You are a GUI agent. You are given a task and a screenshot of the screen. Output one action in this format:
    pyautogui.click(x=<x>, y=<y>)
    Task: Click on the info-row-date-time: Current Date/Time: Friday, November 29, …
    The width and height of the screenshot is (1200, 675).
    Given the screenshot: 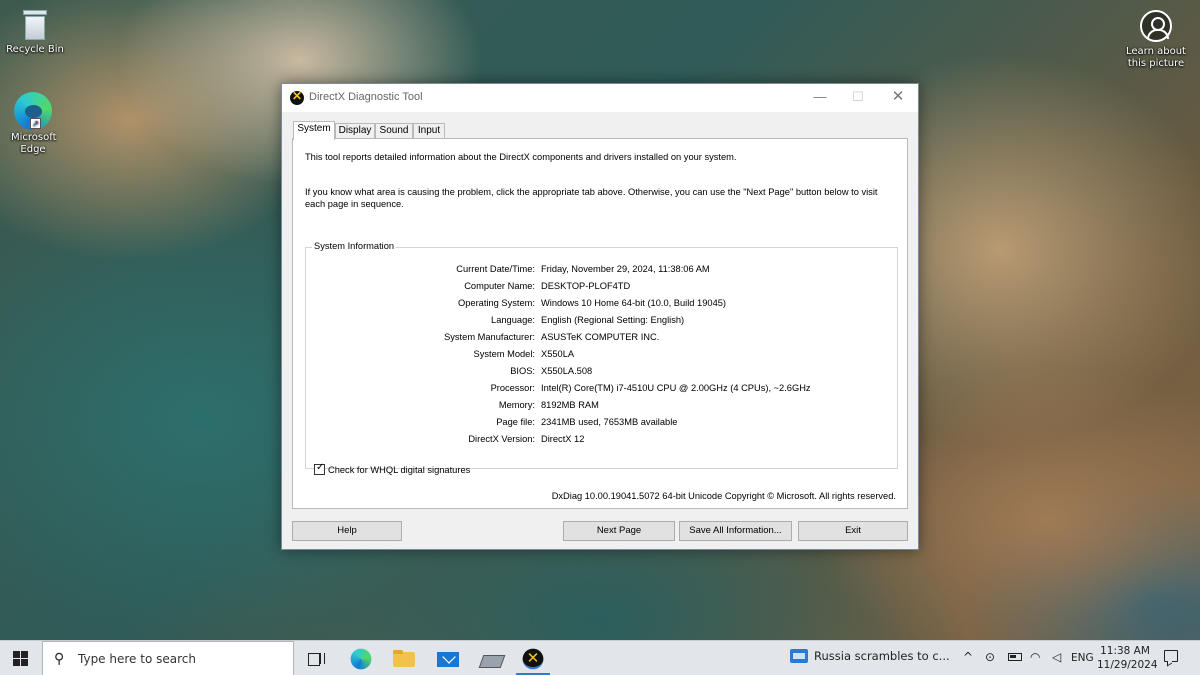 What is the action you would take?
    pyautogui.click(x=601, y=271)
    